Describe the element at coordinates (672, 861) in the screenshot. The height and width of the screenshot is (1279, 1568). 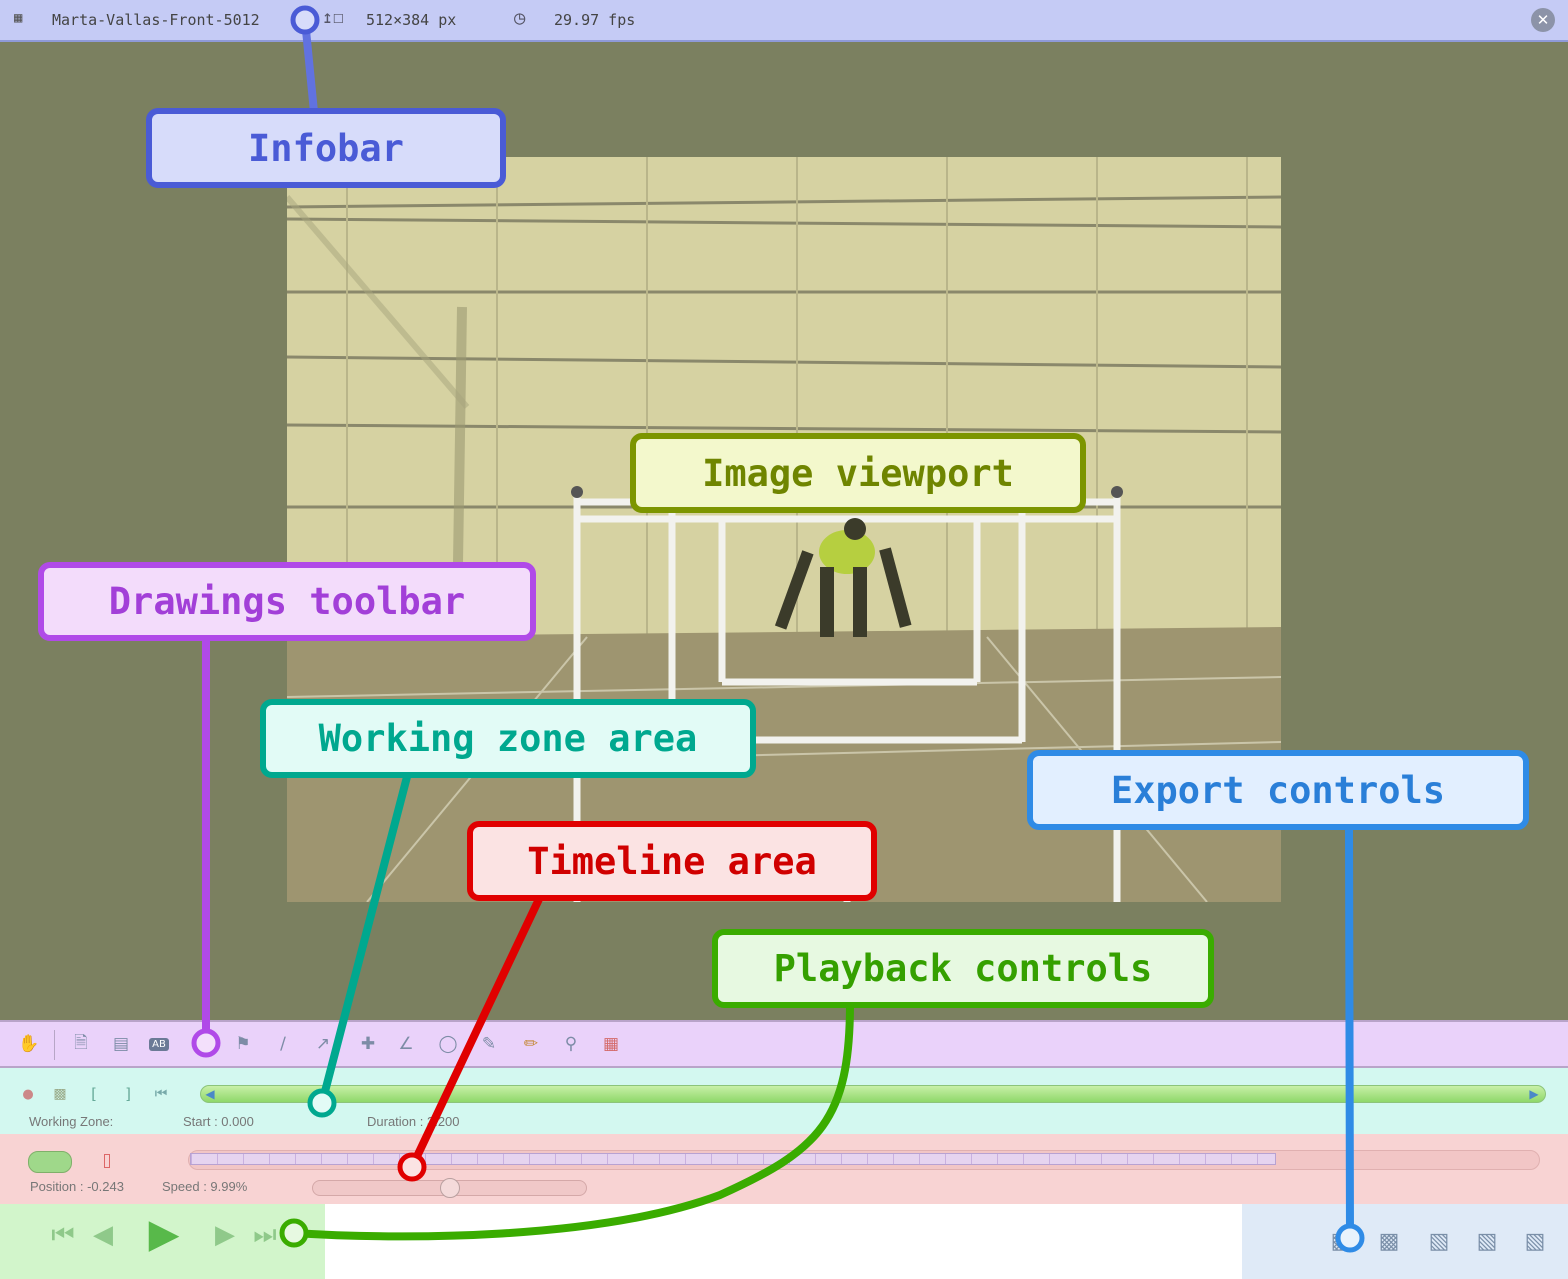
I see `callout-timeline: Timeline area` at that location.